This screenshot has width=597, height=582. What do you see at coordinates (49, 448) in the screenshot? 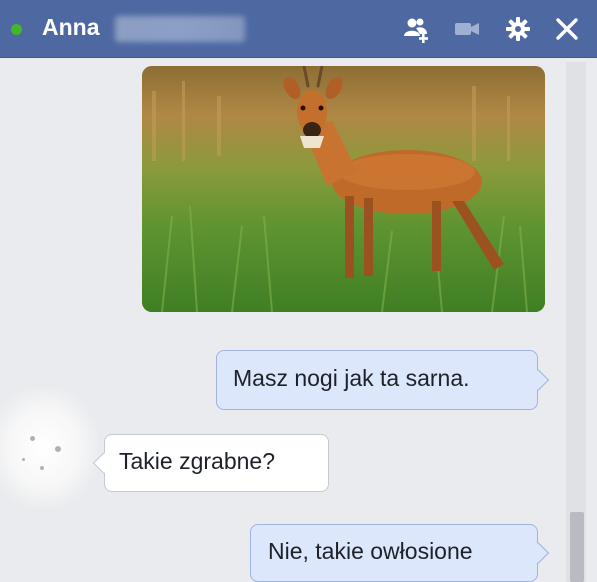
I see `contact-avatar` at bounding box center [49, 448].